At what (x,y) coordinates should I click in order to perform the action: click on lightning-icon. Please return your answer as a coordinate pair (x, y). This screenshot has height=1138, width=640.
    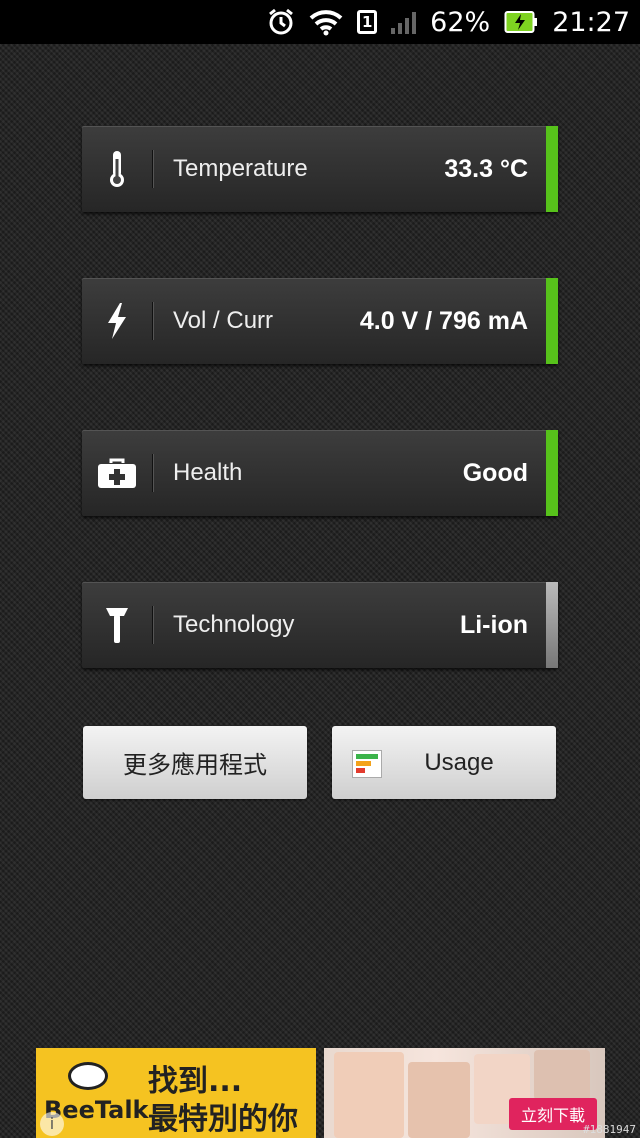
    Looking at the image, I should click on (117, 321).